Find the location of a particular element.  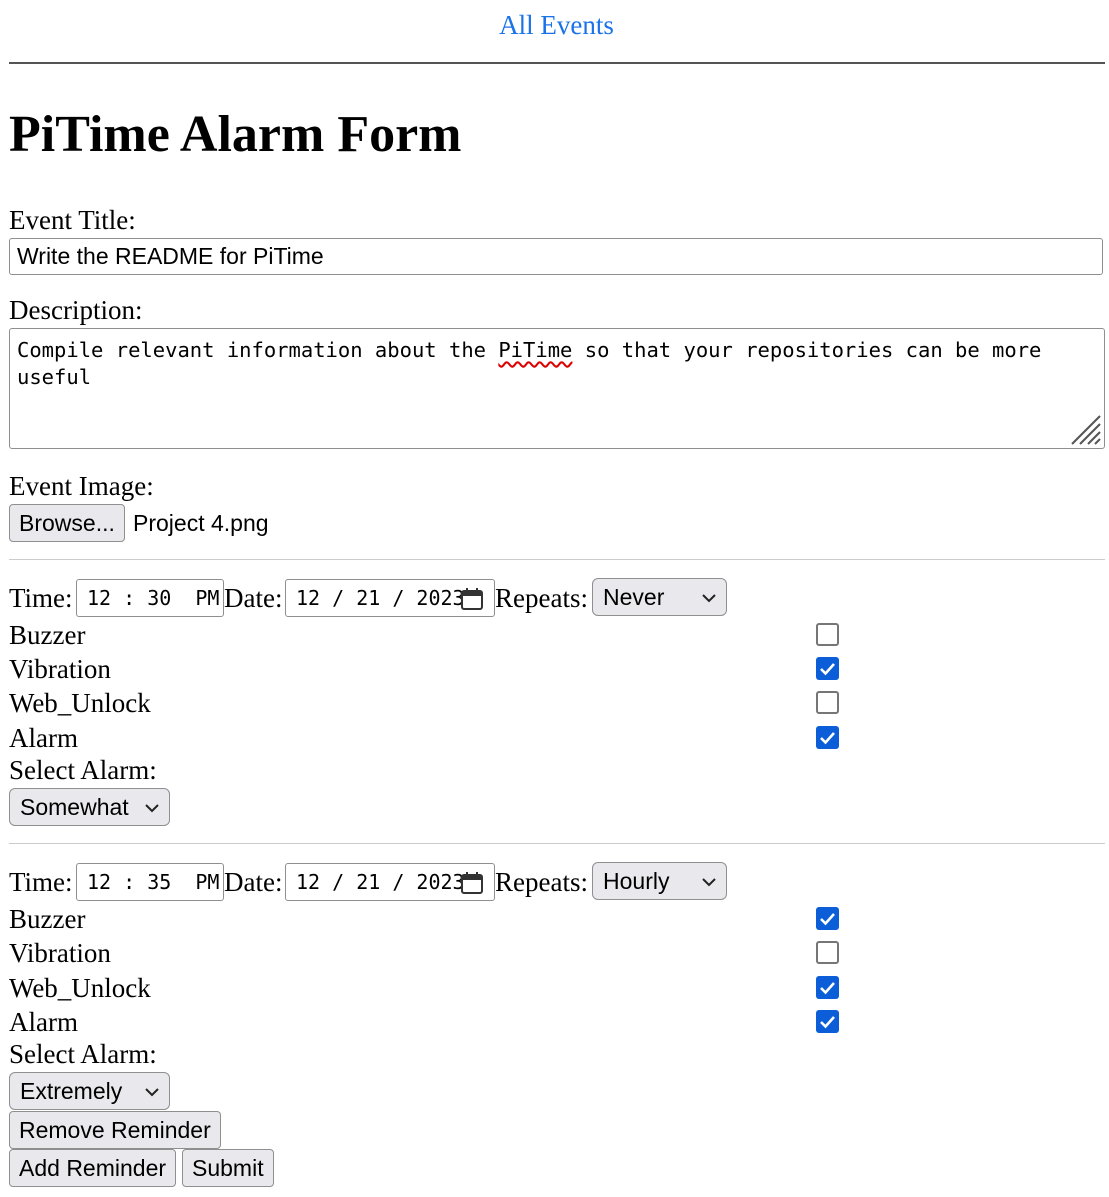

reminder-2-option-label: Vibration is located at coordinates (60, 953).